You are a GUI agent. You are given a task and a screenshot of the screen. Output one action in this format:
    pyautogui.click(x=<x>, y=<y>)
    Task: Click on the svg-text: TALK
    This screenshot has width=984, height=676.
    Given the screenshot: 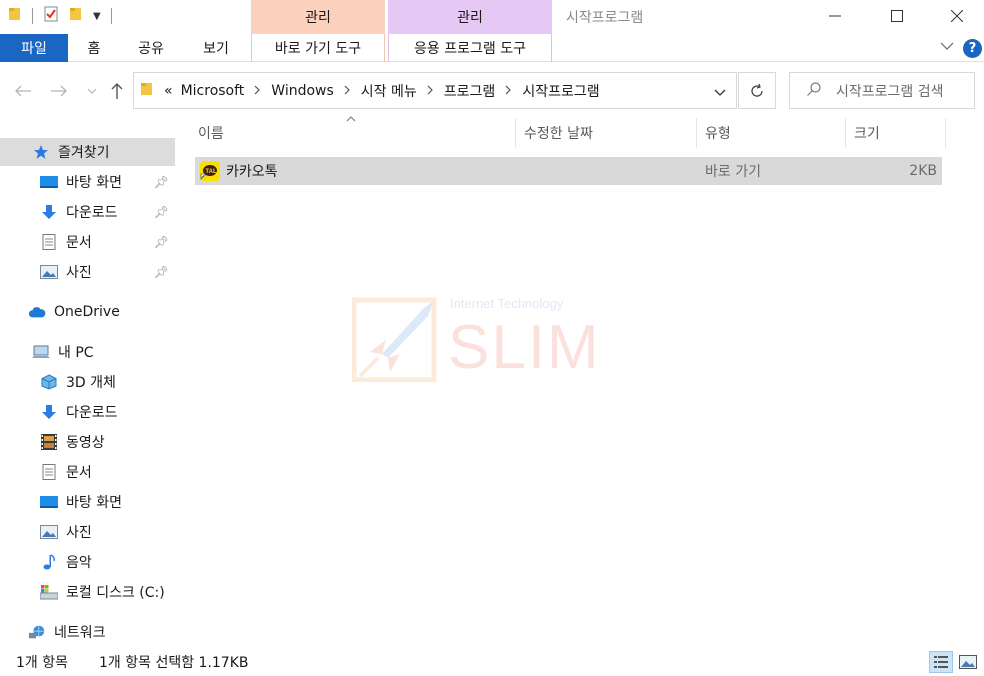 What is the action you would take?
    pyautogui.click(x=212, y=172)
    